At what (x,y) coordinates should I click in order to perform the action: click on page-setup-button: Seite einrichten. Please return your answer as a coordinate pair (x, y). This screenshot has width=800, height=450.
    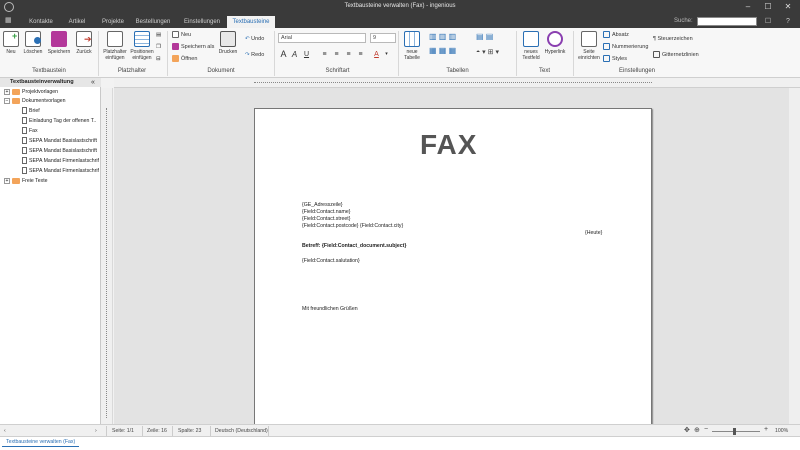
    Looking at the image, I should click on (589, 46).